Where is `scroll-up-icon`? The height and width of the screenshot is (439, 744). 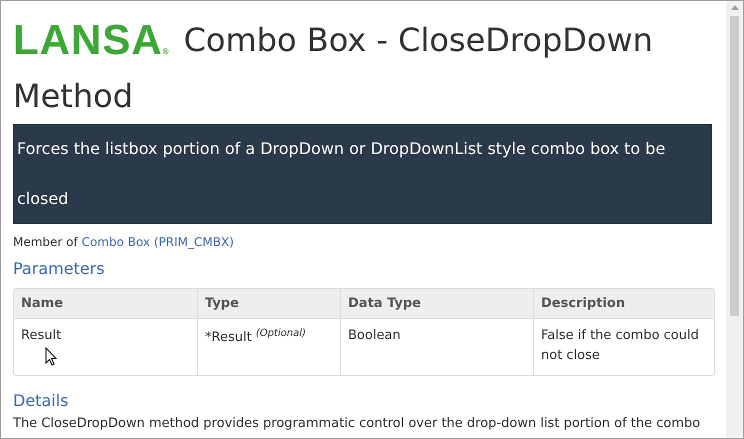 scroll-up-icon is located at coordinates (734, 7).